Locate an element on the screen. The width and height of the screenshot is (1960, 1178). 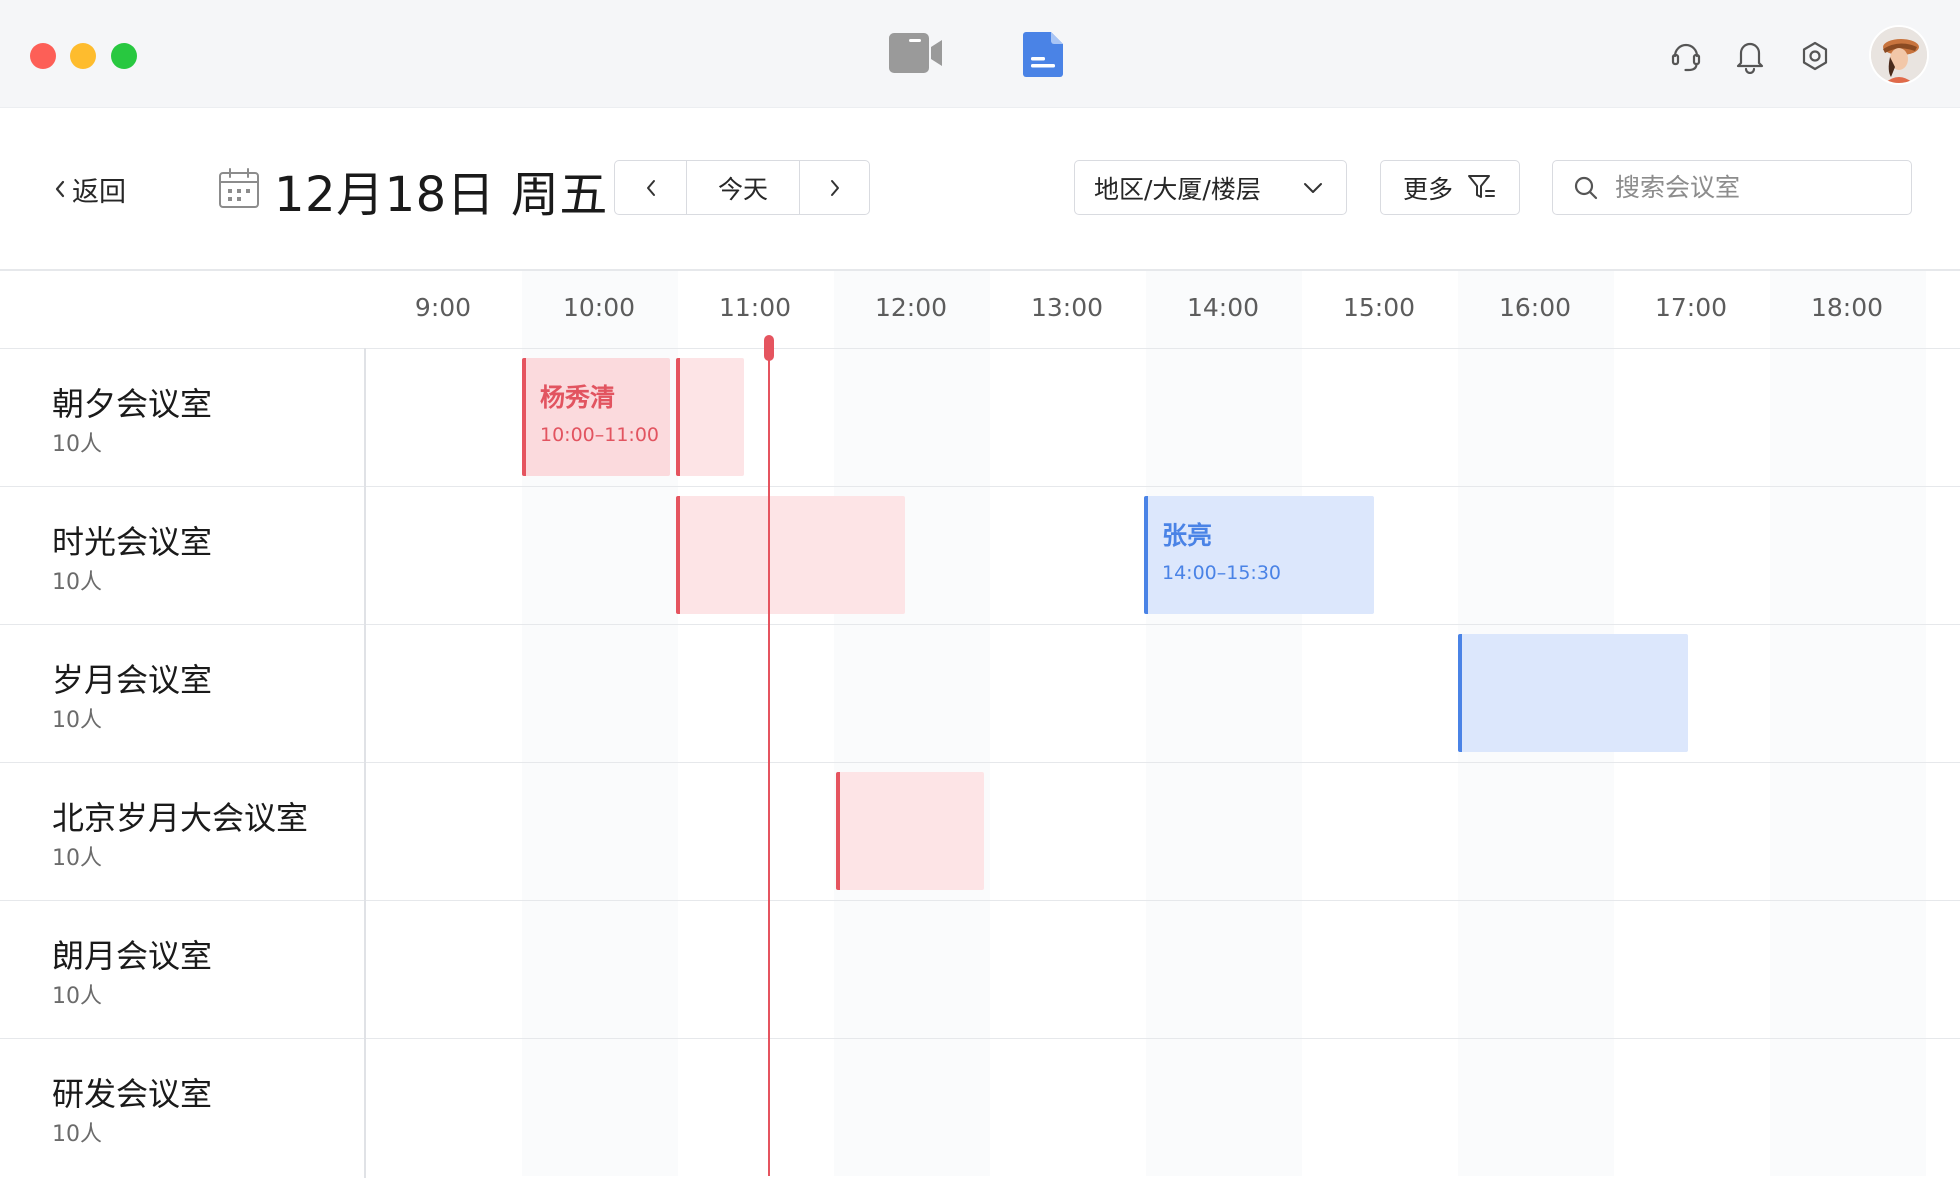
booking-block: 杨秀清 10:00–11:00 is located at coordinates (596, 417).